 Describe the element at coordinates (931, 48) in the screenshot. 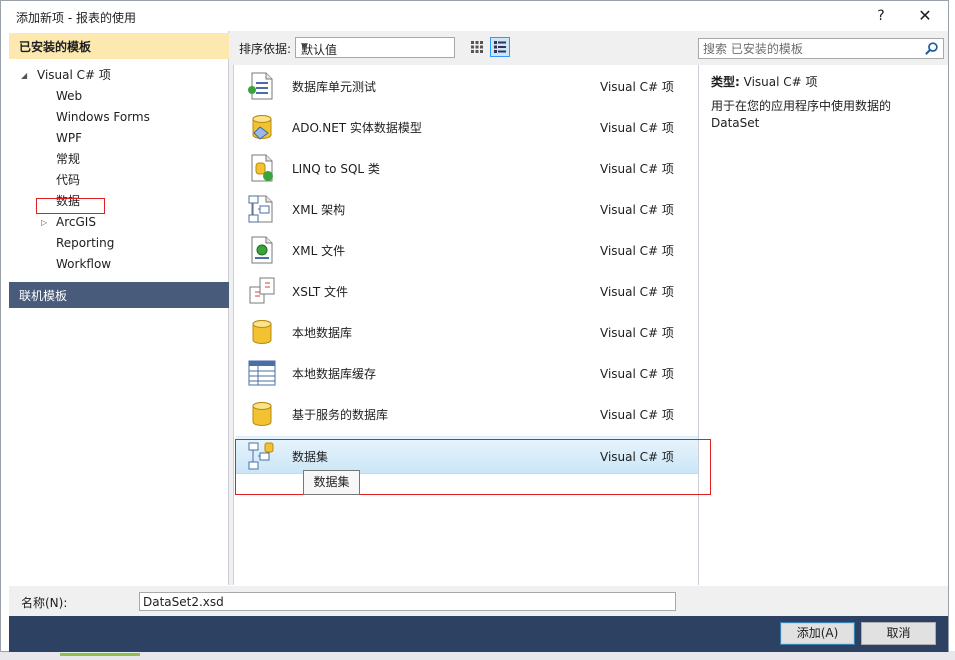

I see `search-icon` at that location.